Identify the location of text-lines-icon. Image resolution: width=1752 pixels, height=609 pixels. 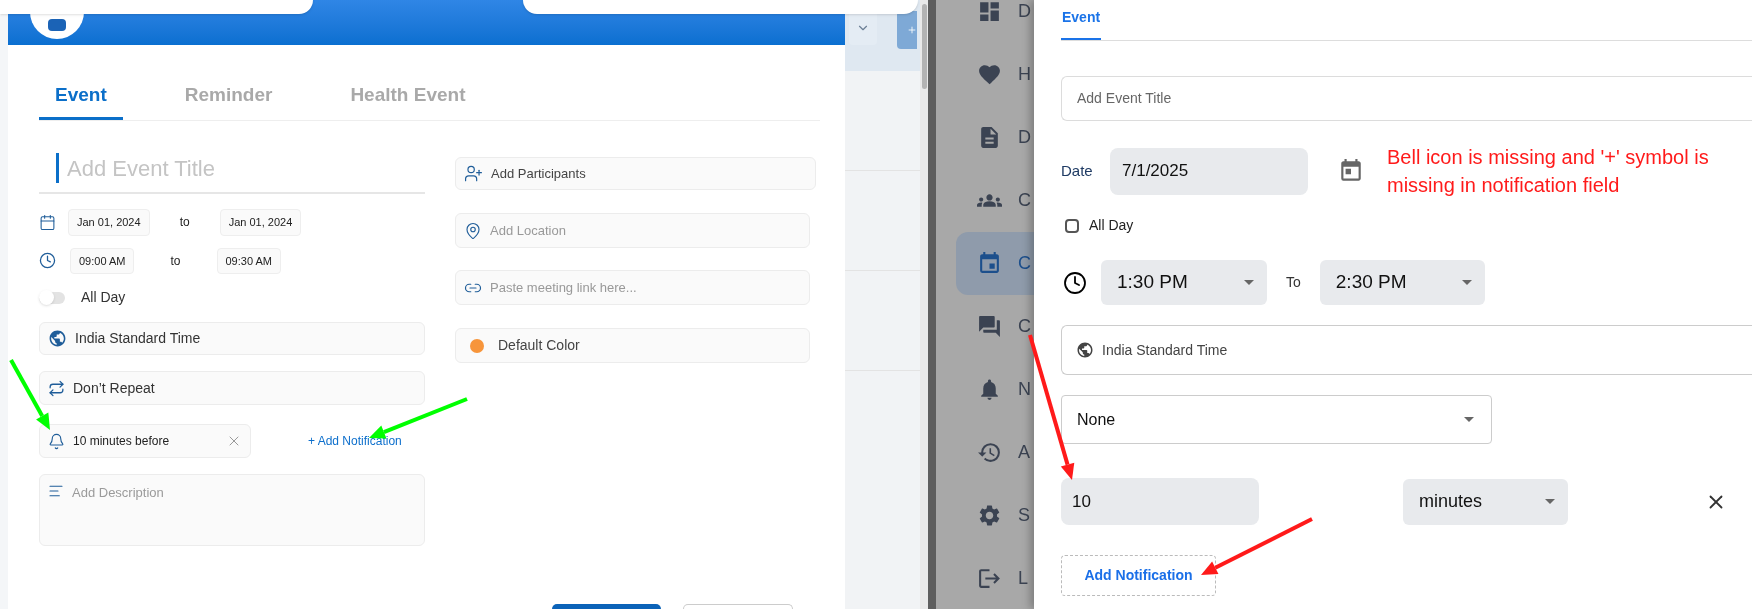
(56, 491).